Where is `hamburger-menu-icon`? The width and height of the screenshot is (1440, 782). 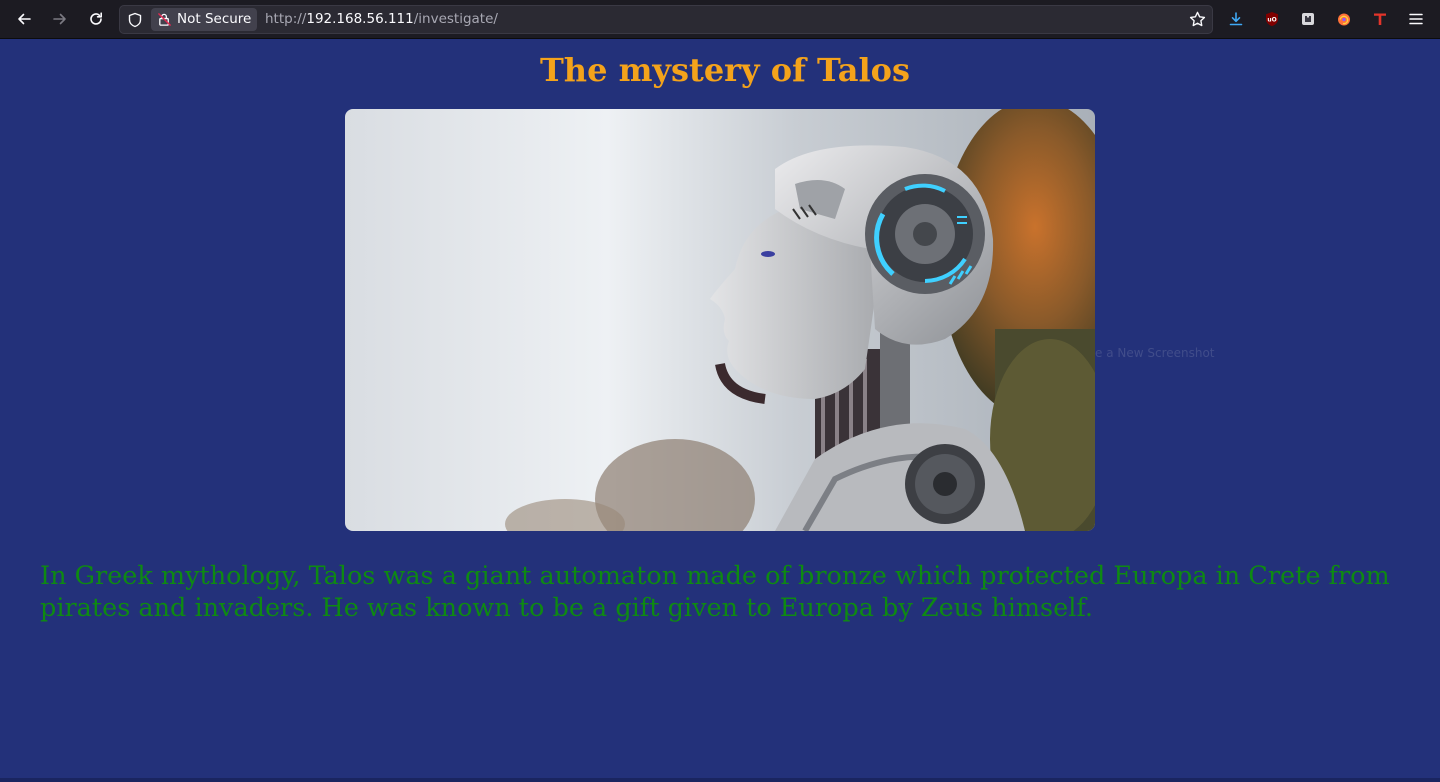
hamburger-menu-icon is located at coordinates (1416, 19).